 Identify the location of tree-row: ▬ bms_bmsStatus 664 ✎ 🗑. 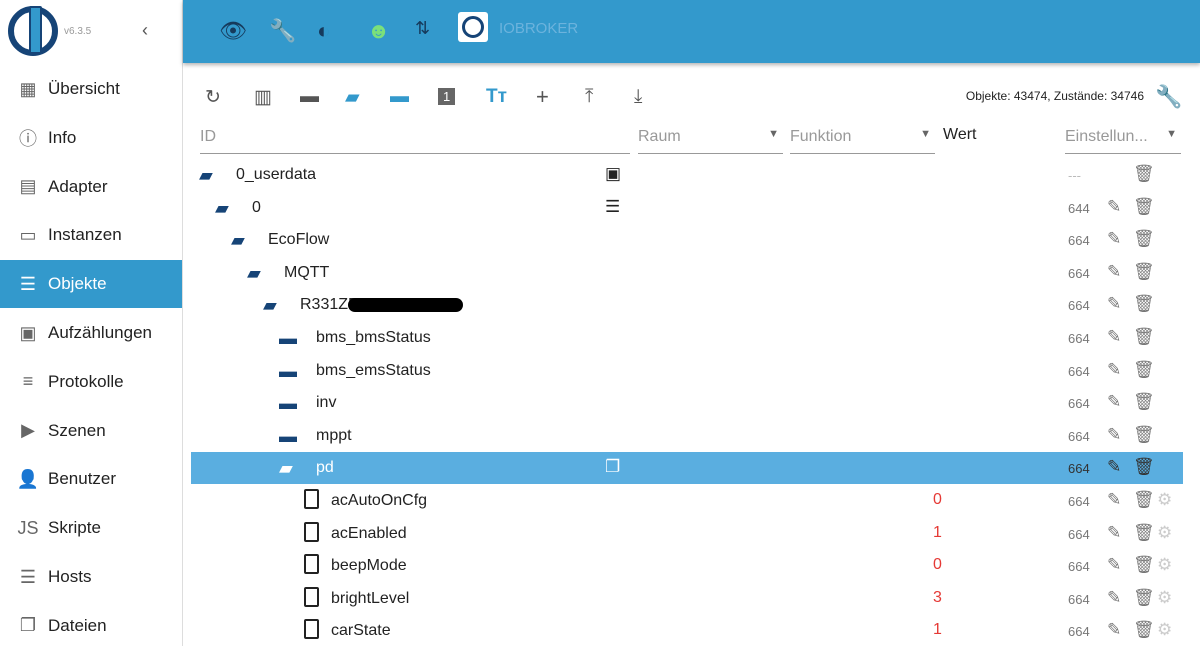
(687, 338).